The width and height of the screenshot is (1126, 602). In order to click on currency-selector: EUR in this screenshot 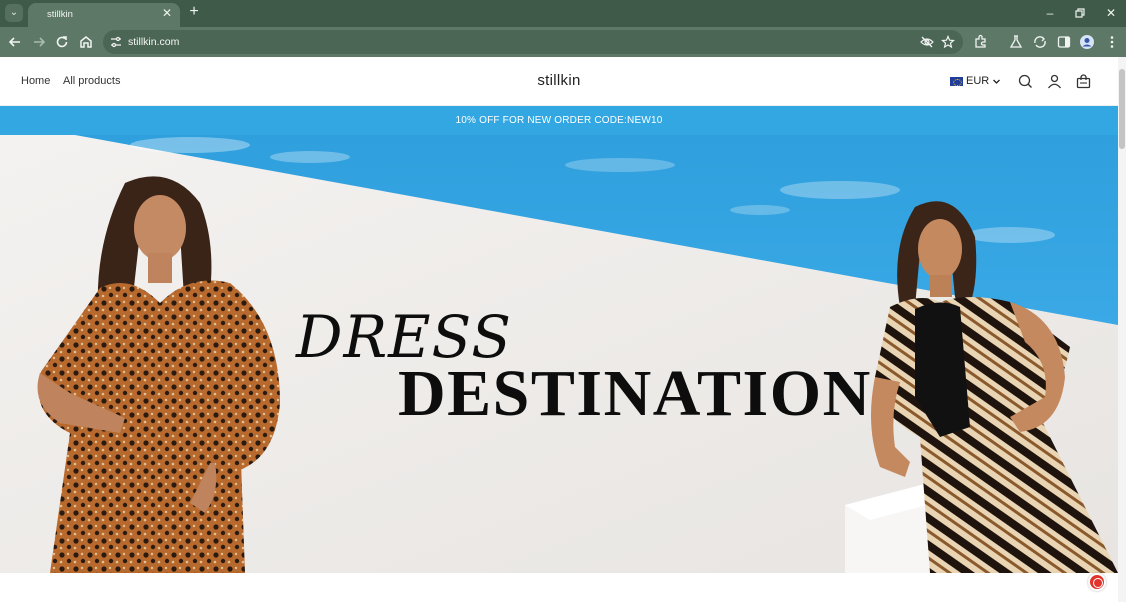, I will do `click(975, 81)`.